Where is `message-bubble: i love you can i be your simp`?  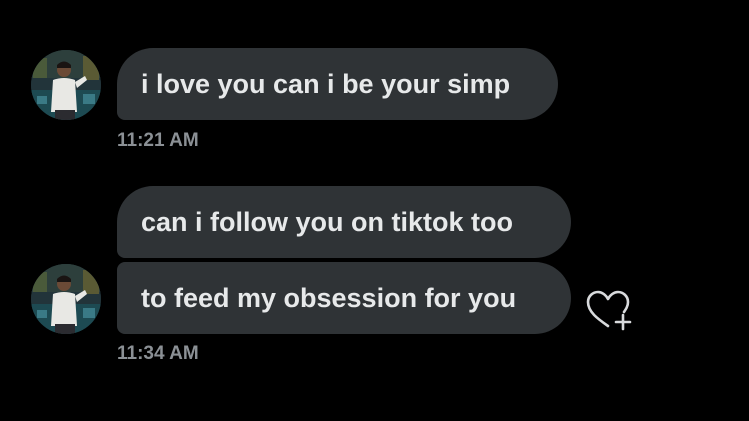
message-bubble: i love you can i be your simp is located at coordinates (337, 84).